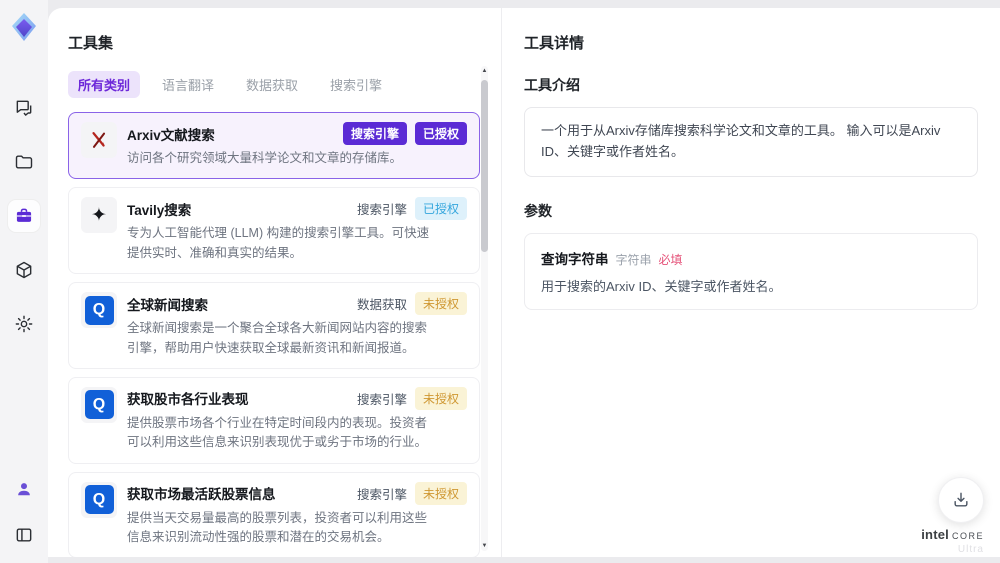 This screenshot has height=563, width=1000. Describe the element at coordinates (967, 535) in the screenshot. I see `intel-product-text: core` at that location.